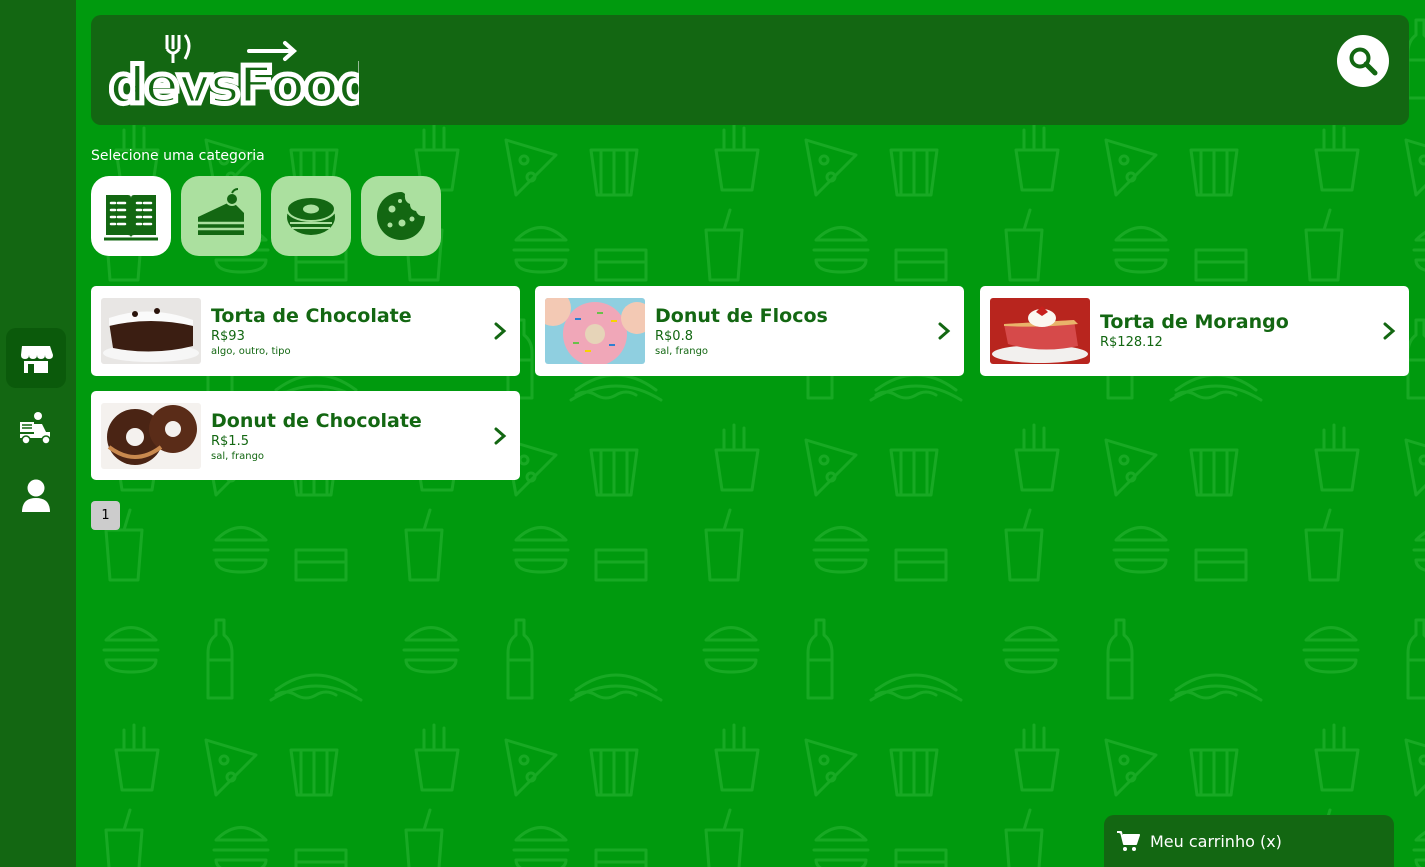  What do you see at coordinates (674, 336) in the screenshot?
I see `product-price: R$0.8` at bounding box center [674, 336].